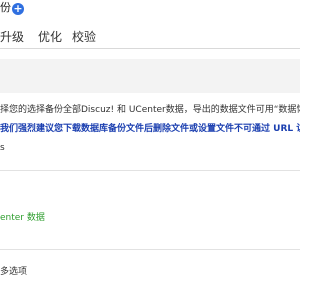  Describe the element at coordinates (12, 36) in the screenshot. I see `tab-upgrade: 升级` at that location.